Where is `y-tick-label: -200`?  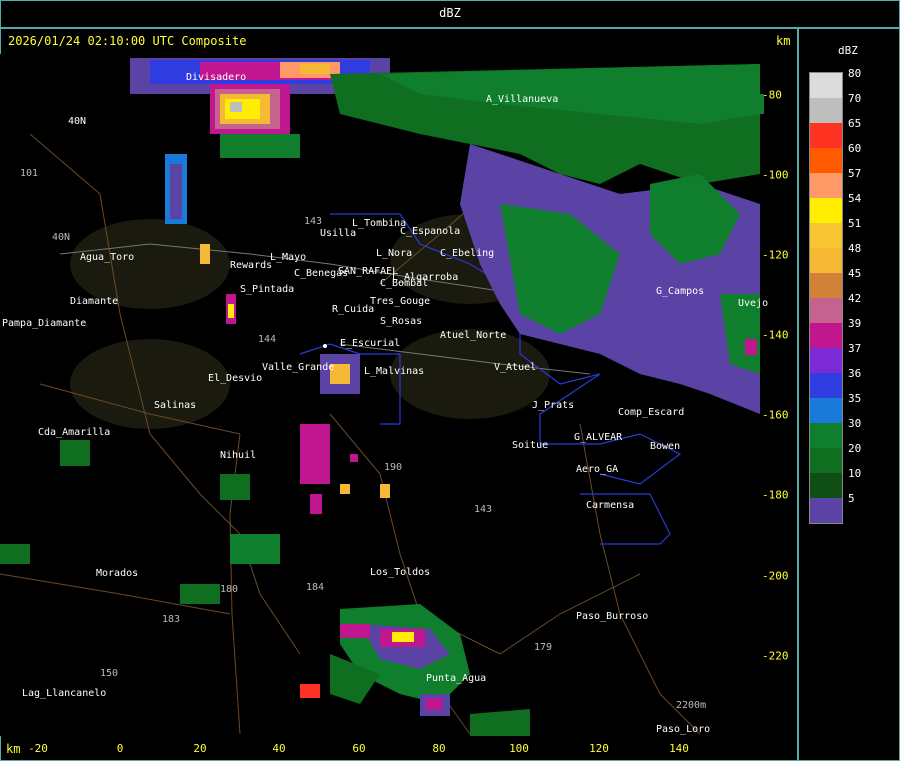 y-tick-label: -200 is located at coordinates (775, 576).